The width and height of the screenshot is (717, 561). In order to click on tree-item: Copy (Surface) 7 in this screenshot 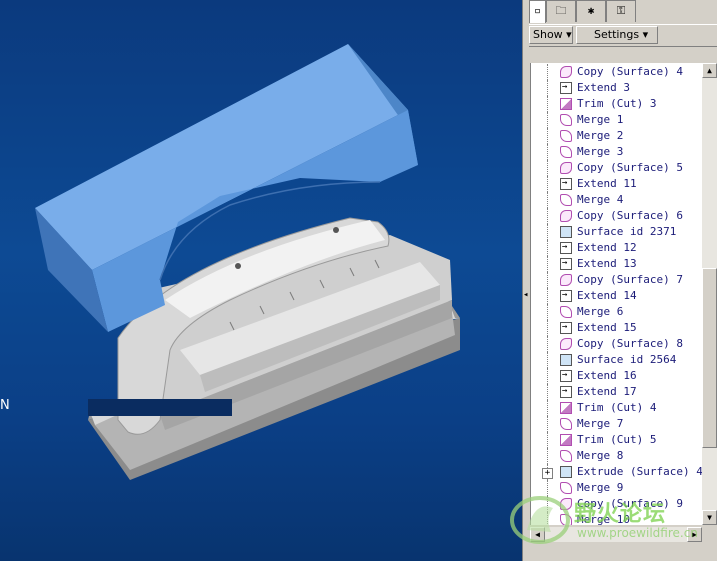, I will do `click(617, 280)`.